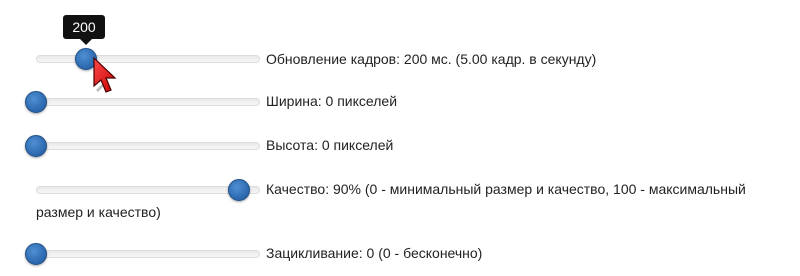  What do you see at coordinates (36, 254) in the screenshot?
I see `loop-slider-handle` at bounding box center [36, 254].